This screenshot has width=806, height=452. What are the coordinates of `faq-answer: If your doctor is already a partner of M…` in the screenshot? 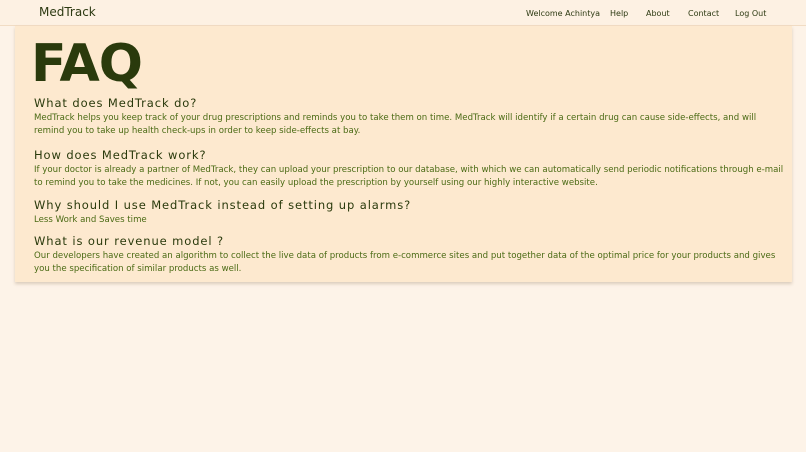 It's located at (409, 176).